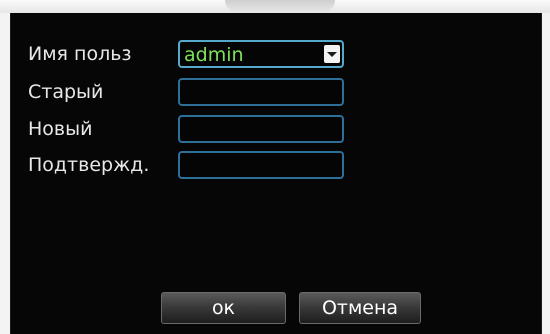  Describe the element at coordinates (66, 92) in the screenshot. I see `old-password-label: Старый` at that location.